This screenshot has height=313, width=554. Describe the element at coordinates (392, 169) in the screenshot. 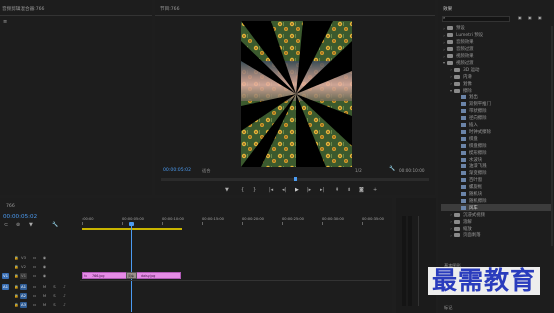

I see `wrench-icon: 🔧` at that location.